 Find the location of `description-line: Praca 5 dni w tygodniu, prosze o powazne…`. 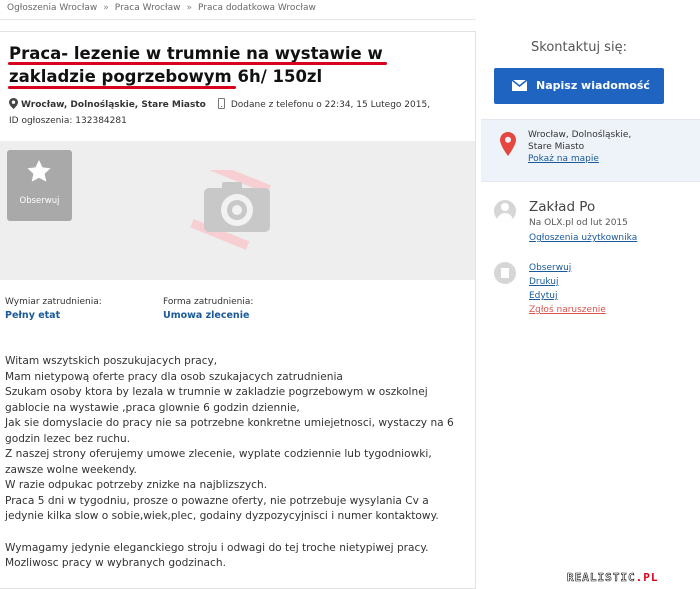

description-line: Praca 5 dni w tygodniu, prosze o powazne… is located at coordinates (217, 500).